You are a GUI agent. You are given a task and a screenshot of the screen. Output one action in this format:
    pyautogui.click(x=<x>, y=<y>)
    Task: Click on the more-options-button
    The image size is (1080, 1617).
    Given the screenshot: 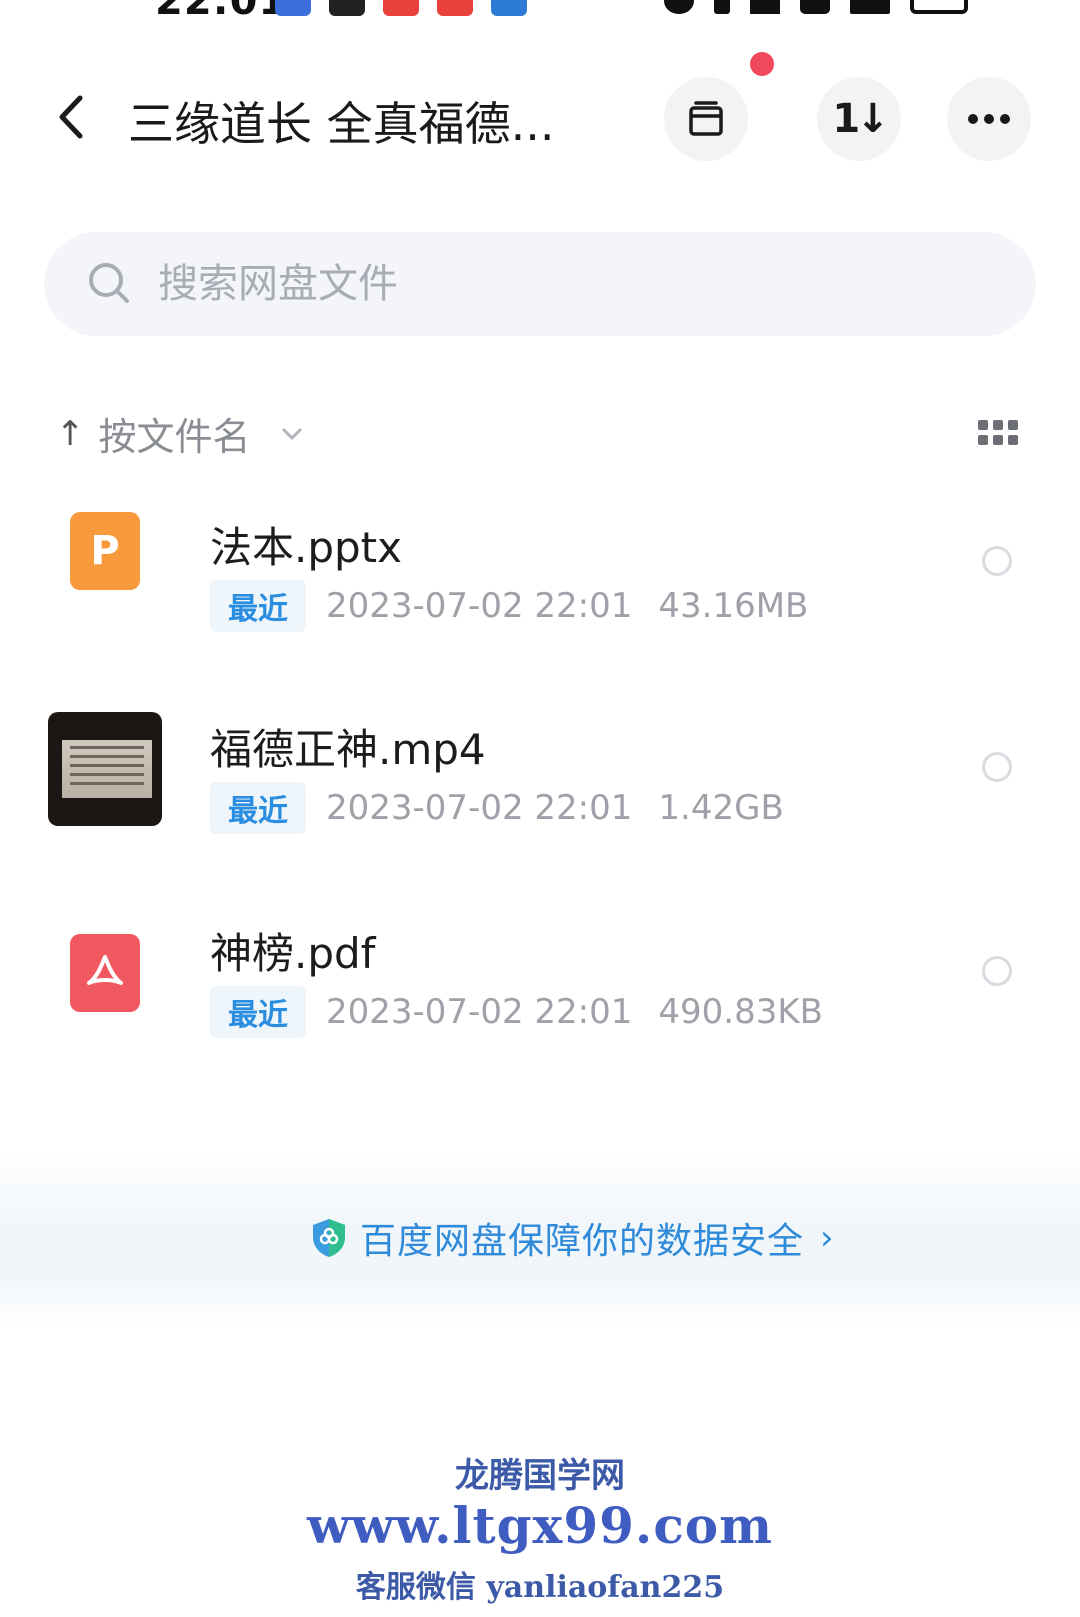 What is the action you would take?
    pyautogui.click(x=989, y=119)
    